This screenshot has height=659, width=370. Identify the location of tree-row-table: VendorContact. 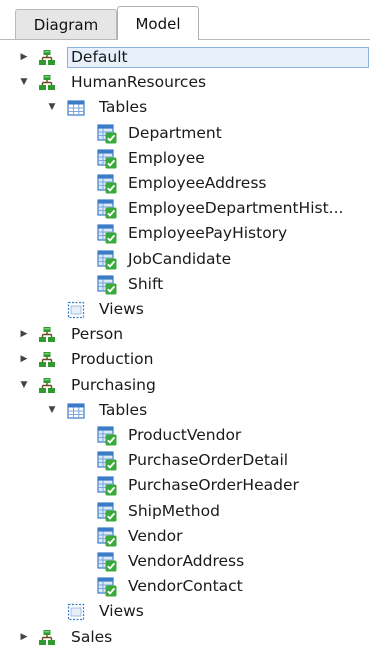
(185, 586).